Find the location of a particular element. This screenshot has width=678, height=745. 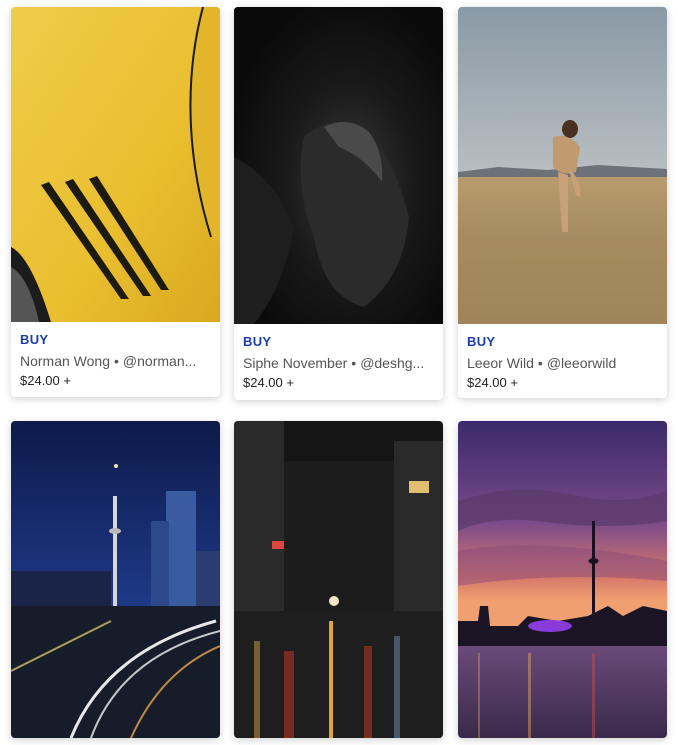

photo-sunset-tower is located at coordinates (562, 579).